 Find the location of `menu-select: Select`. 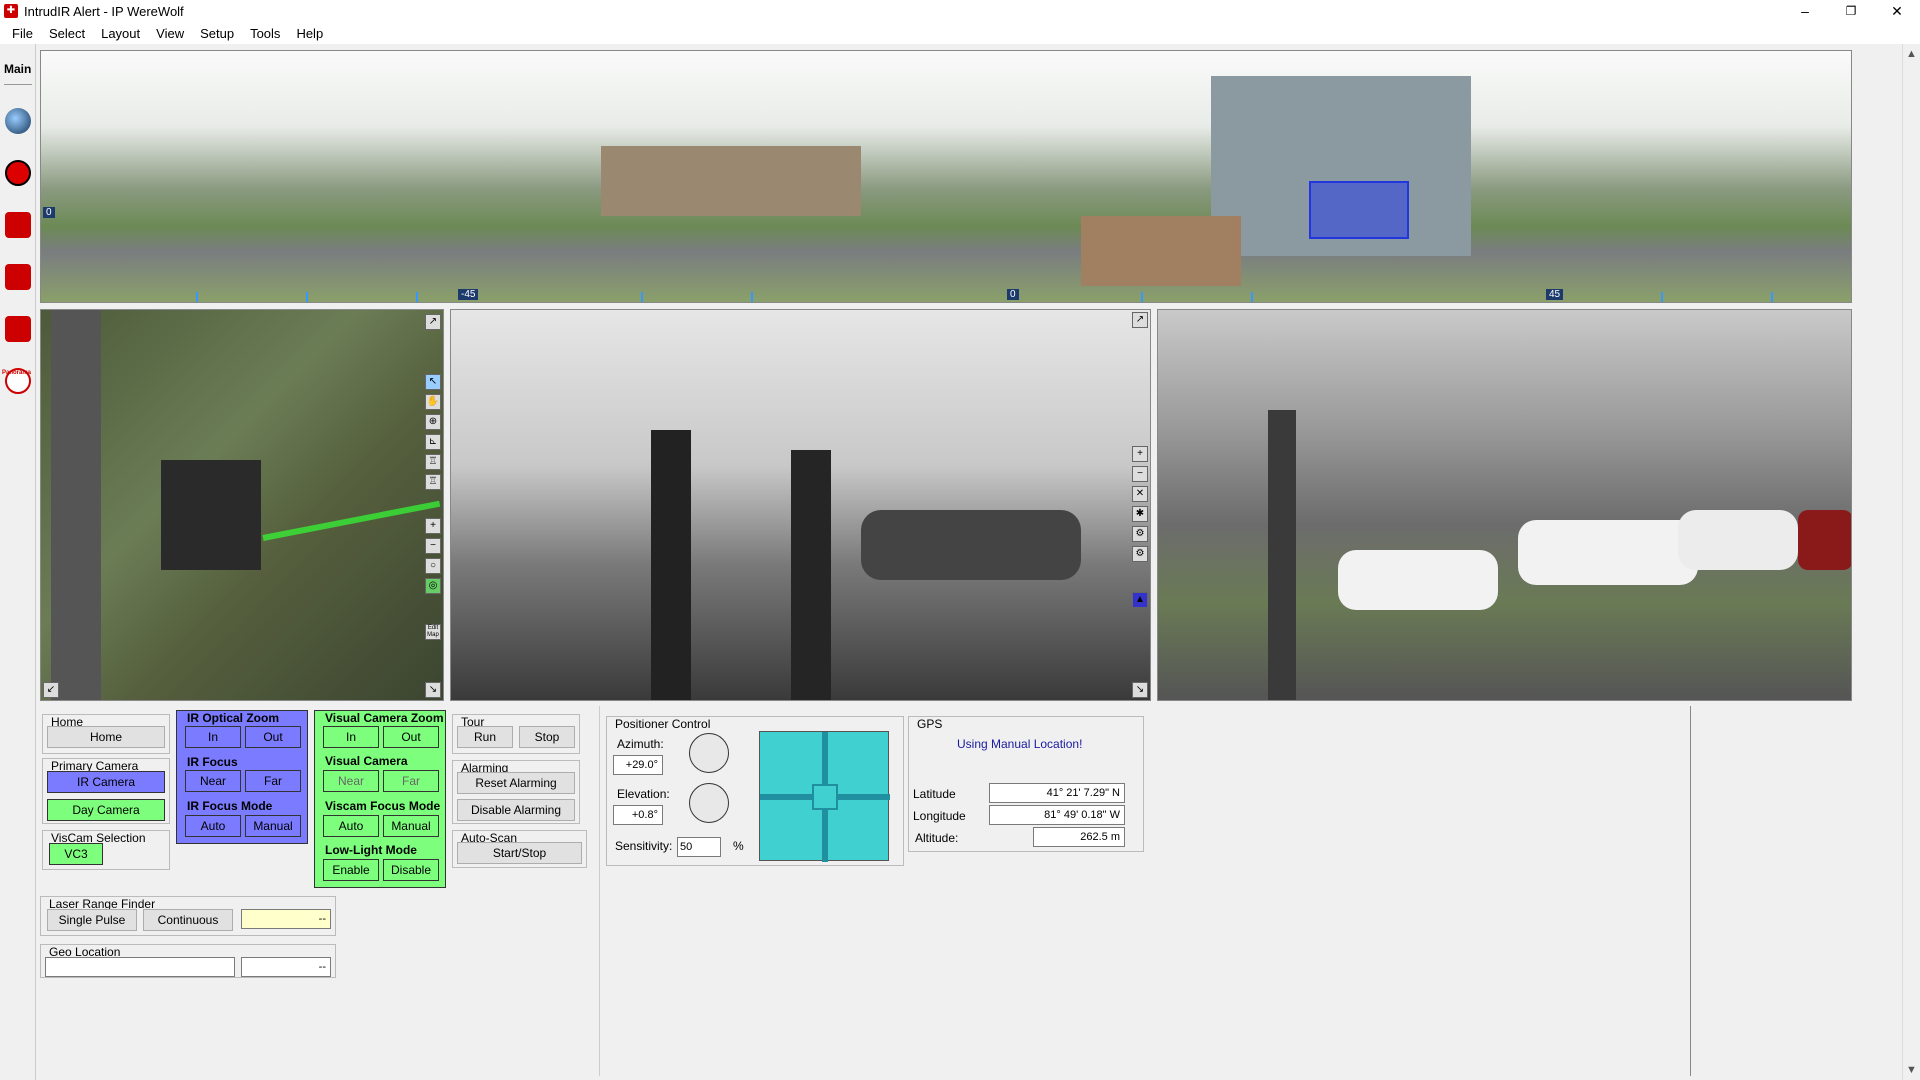

menu-select: Select is located at coordinates (67, 33).